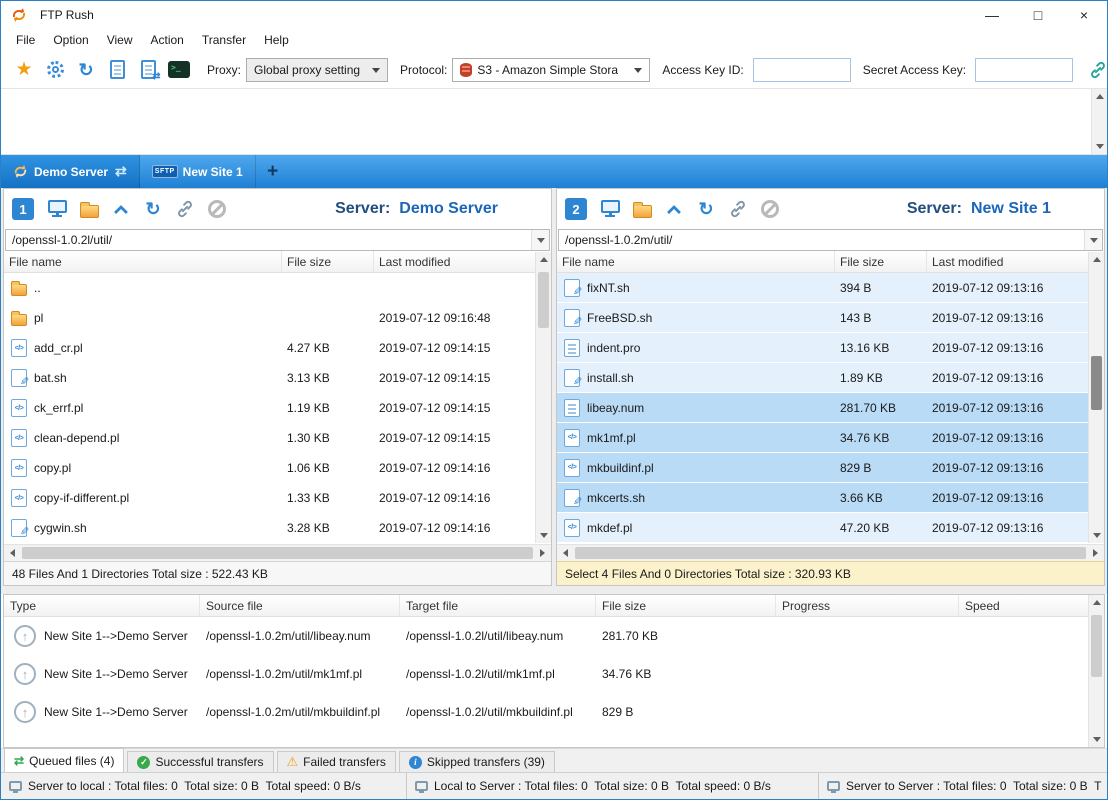  I want to click on file-row: mkcerts.sh 3.66 KB 2019-07-12 09:13:16, so click(830, 498).